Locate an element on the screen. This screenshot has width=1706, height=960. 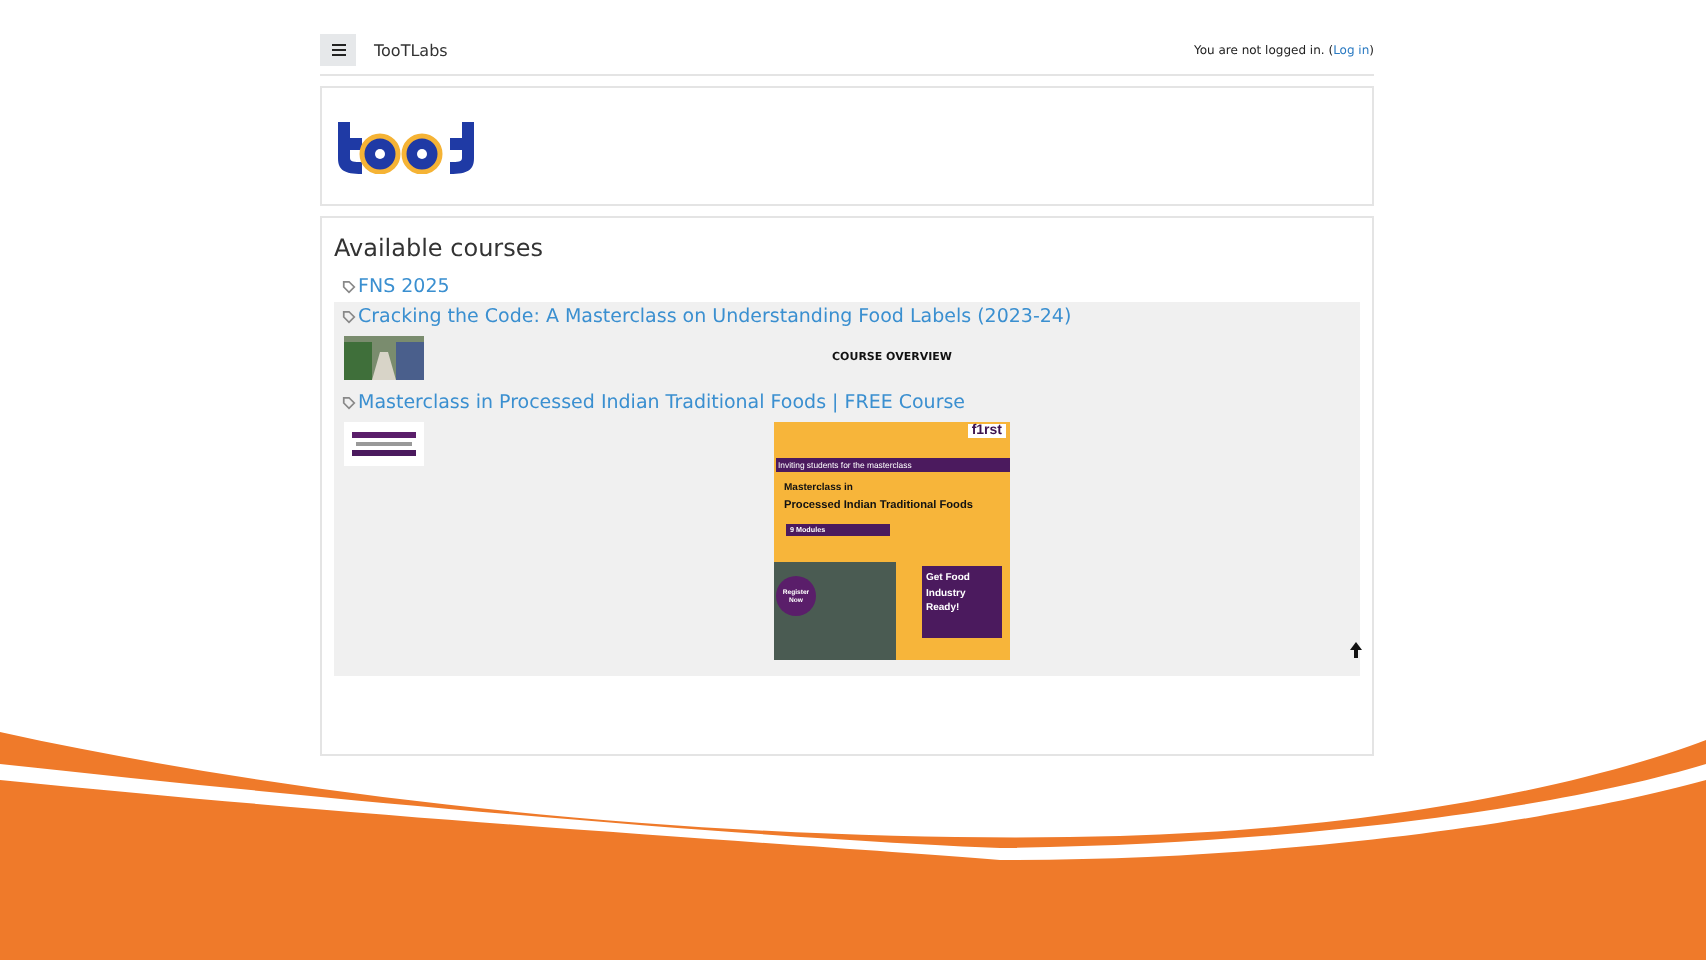
menu-icon is located at coordinates (338, 50).